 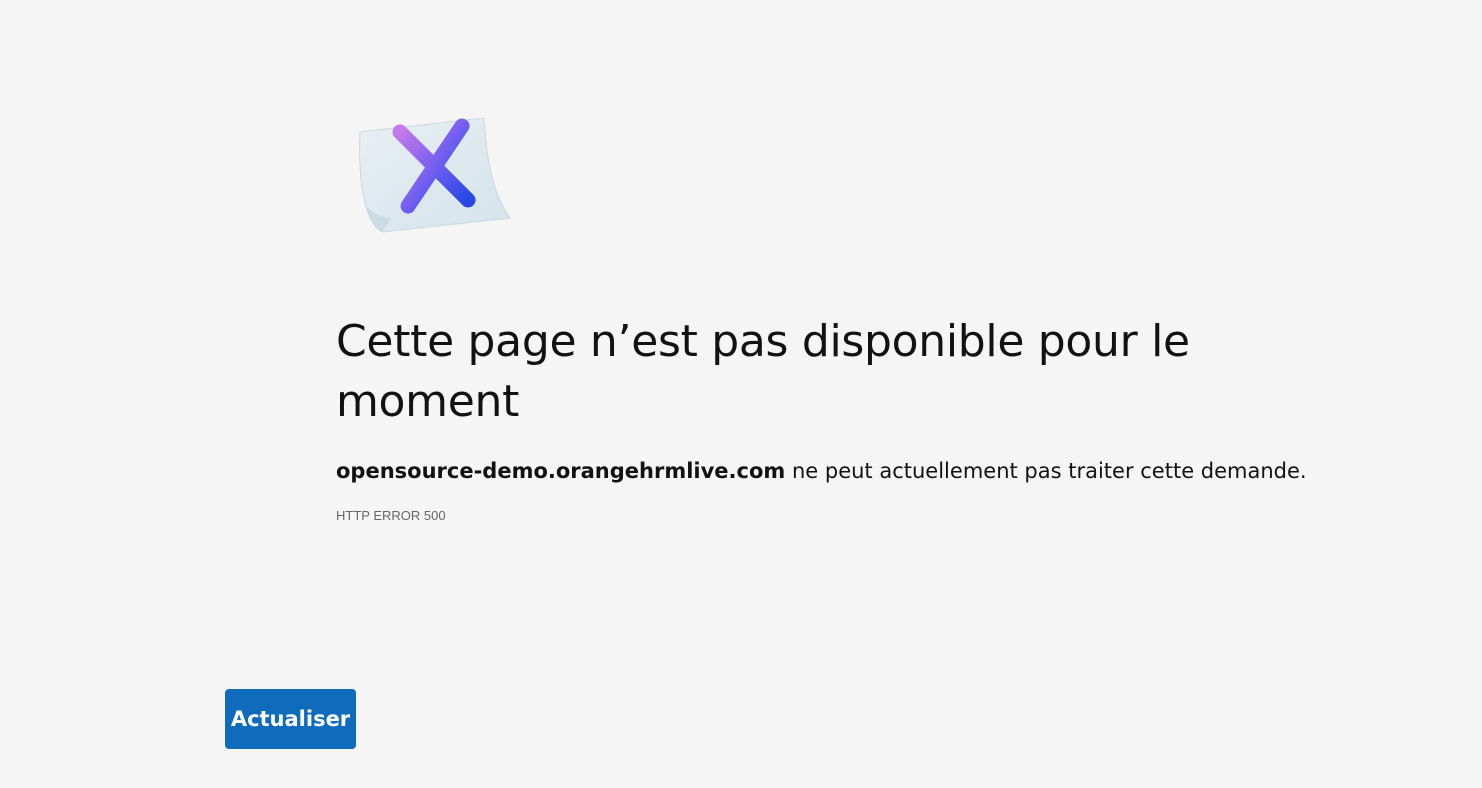 What do you see at coordinates (435, 175) in the screenshot?
I see `error-document-x-icon` at bounding box center [435, 175].